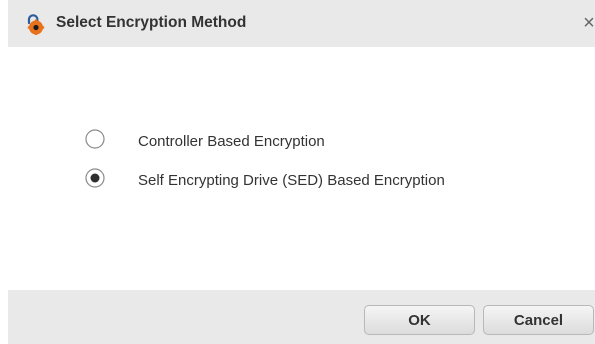 The height and width of the screenshot is (344, 595). Describe the element at coordinates (587, 23) in the screenshot. I see `close-button: ×` at that location.